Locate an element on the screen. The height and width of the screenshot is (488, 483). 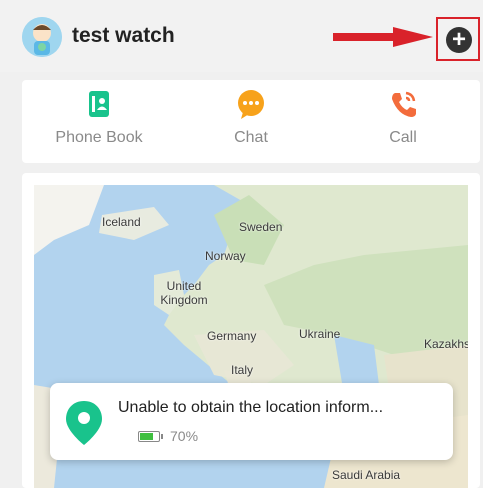
map-label-norway: Norway is located at coordinates (225, 256).